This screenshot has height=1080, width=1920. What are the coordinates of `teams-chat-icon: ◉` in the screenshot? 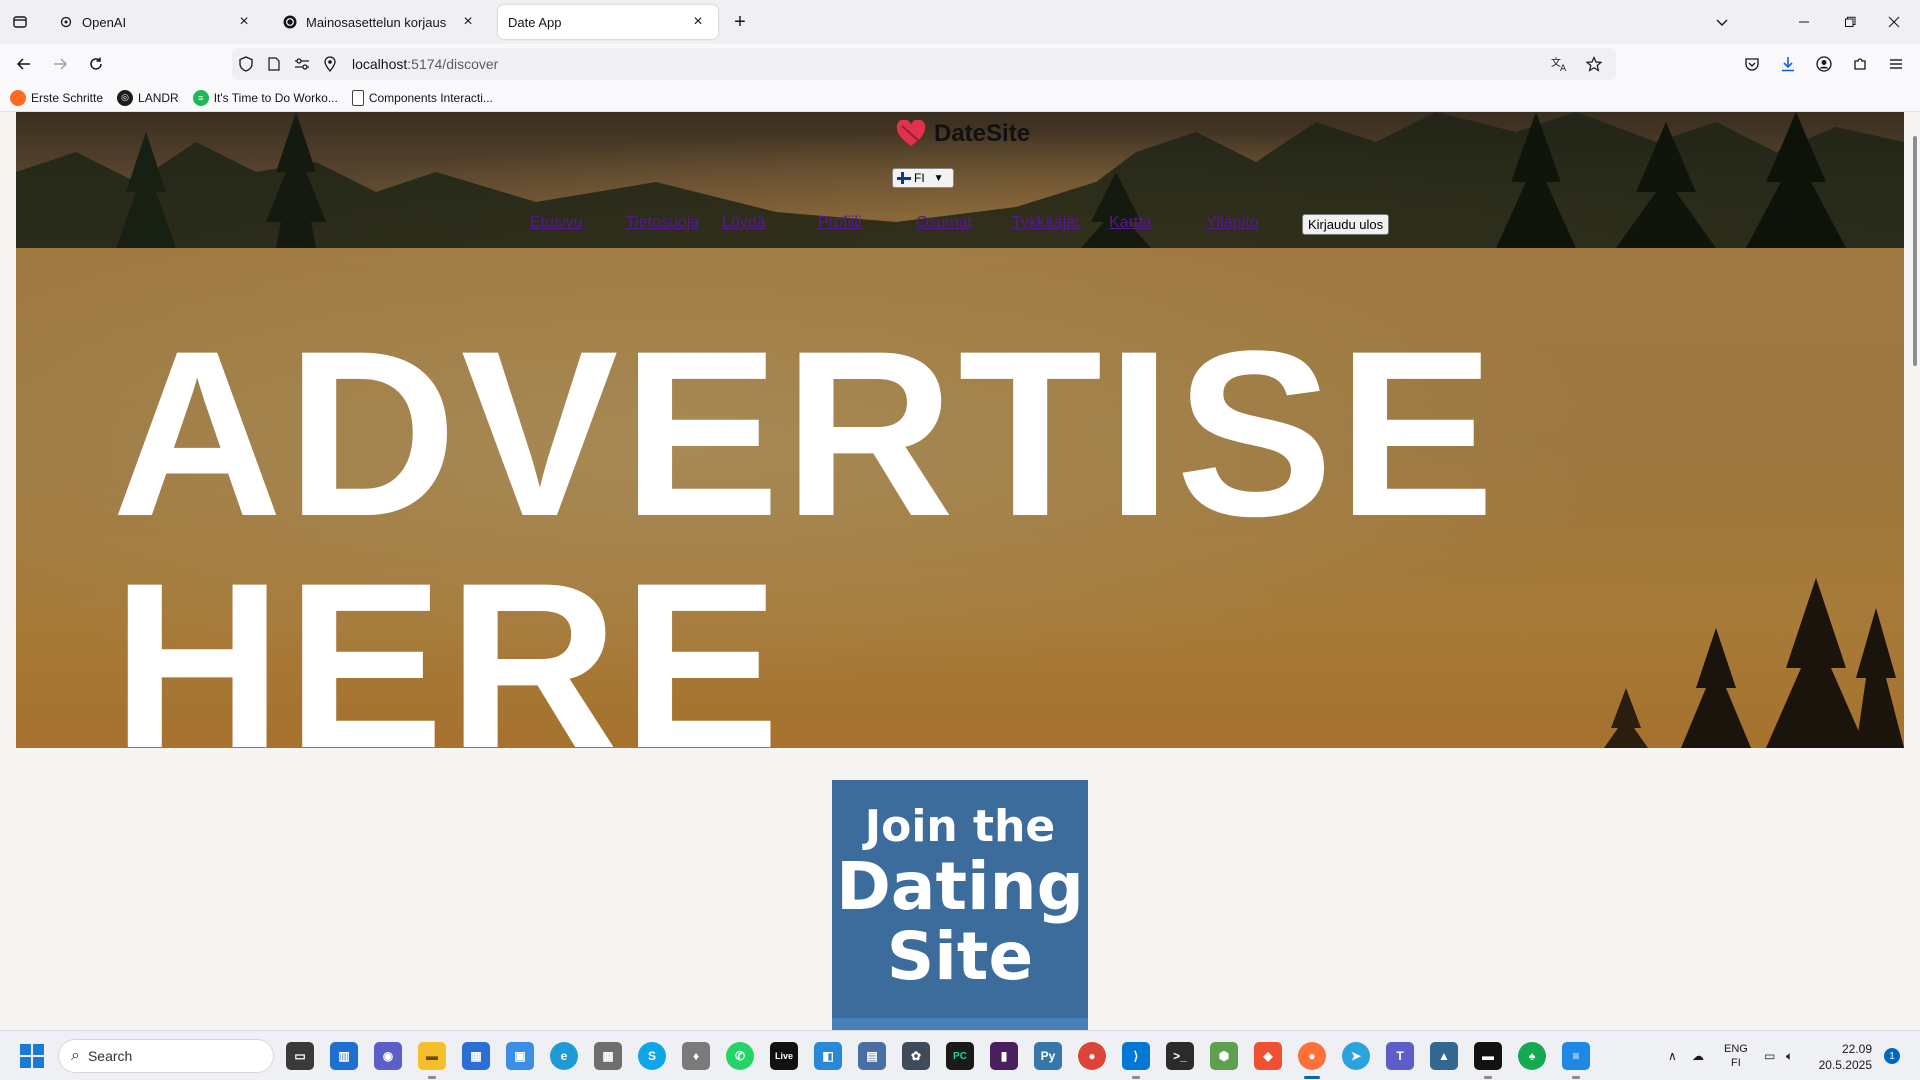 It's located at (388, 1056).